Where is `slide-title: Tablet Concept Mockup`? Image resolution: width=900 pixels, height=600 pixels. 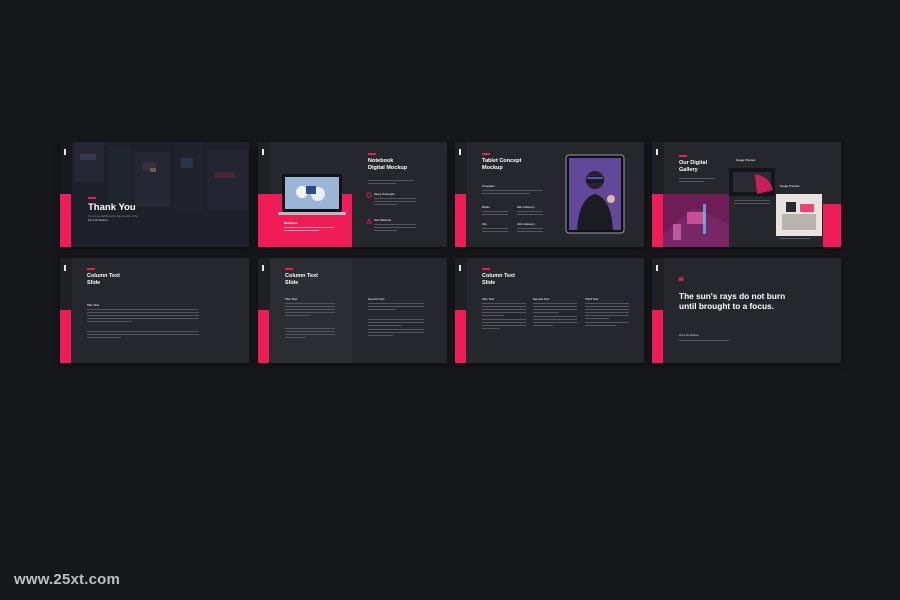
slide-title: Tablet Concept Mockup is located at coordinates (502, 164).